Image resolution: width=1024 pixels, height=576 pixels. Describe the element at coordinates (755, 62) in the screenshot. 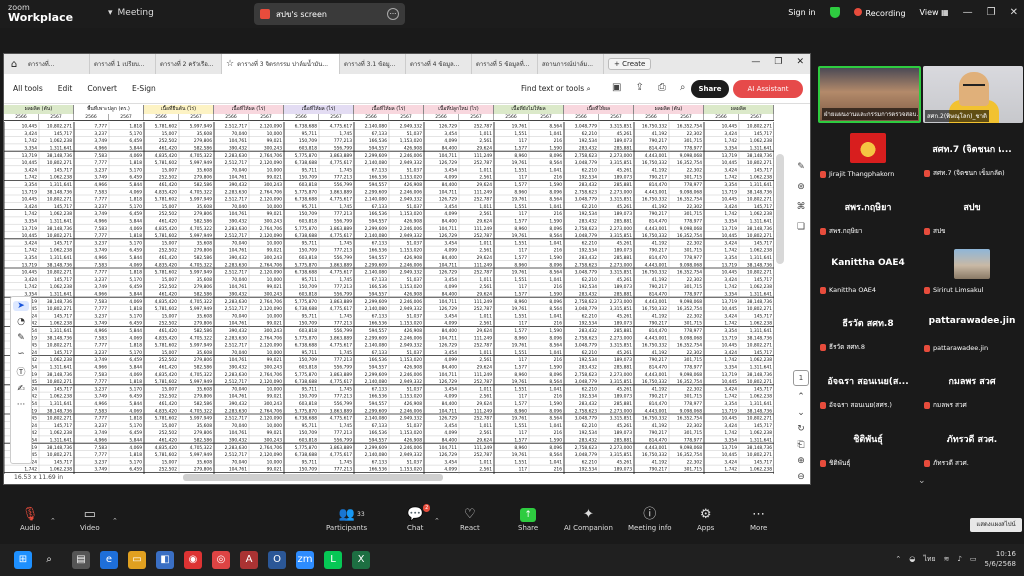

I see `acrobat-minimize-icon: —` at that location.